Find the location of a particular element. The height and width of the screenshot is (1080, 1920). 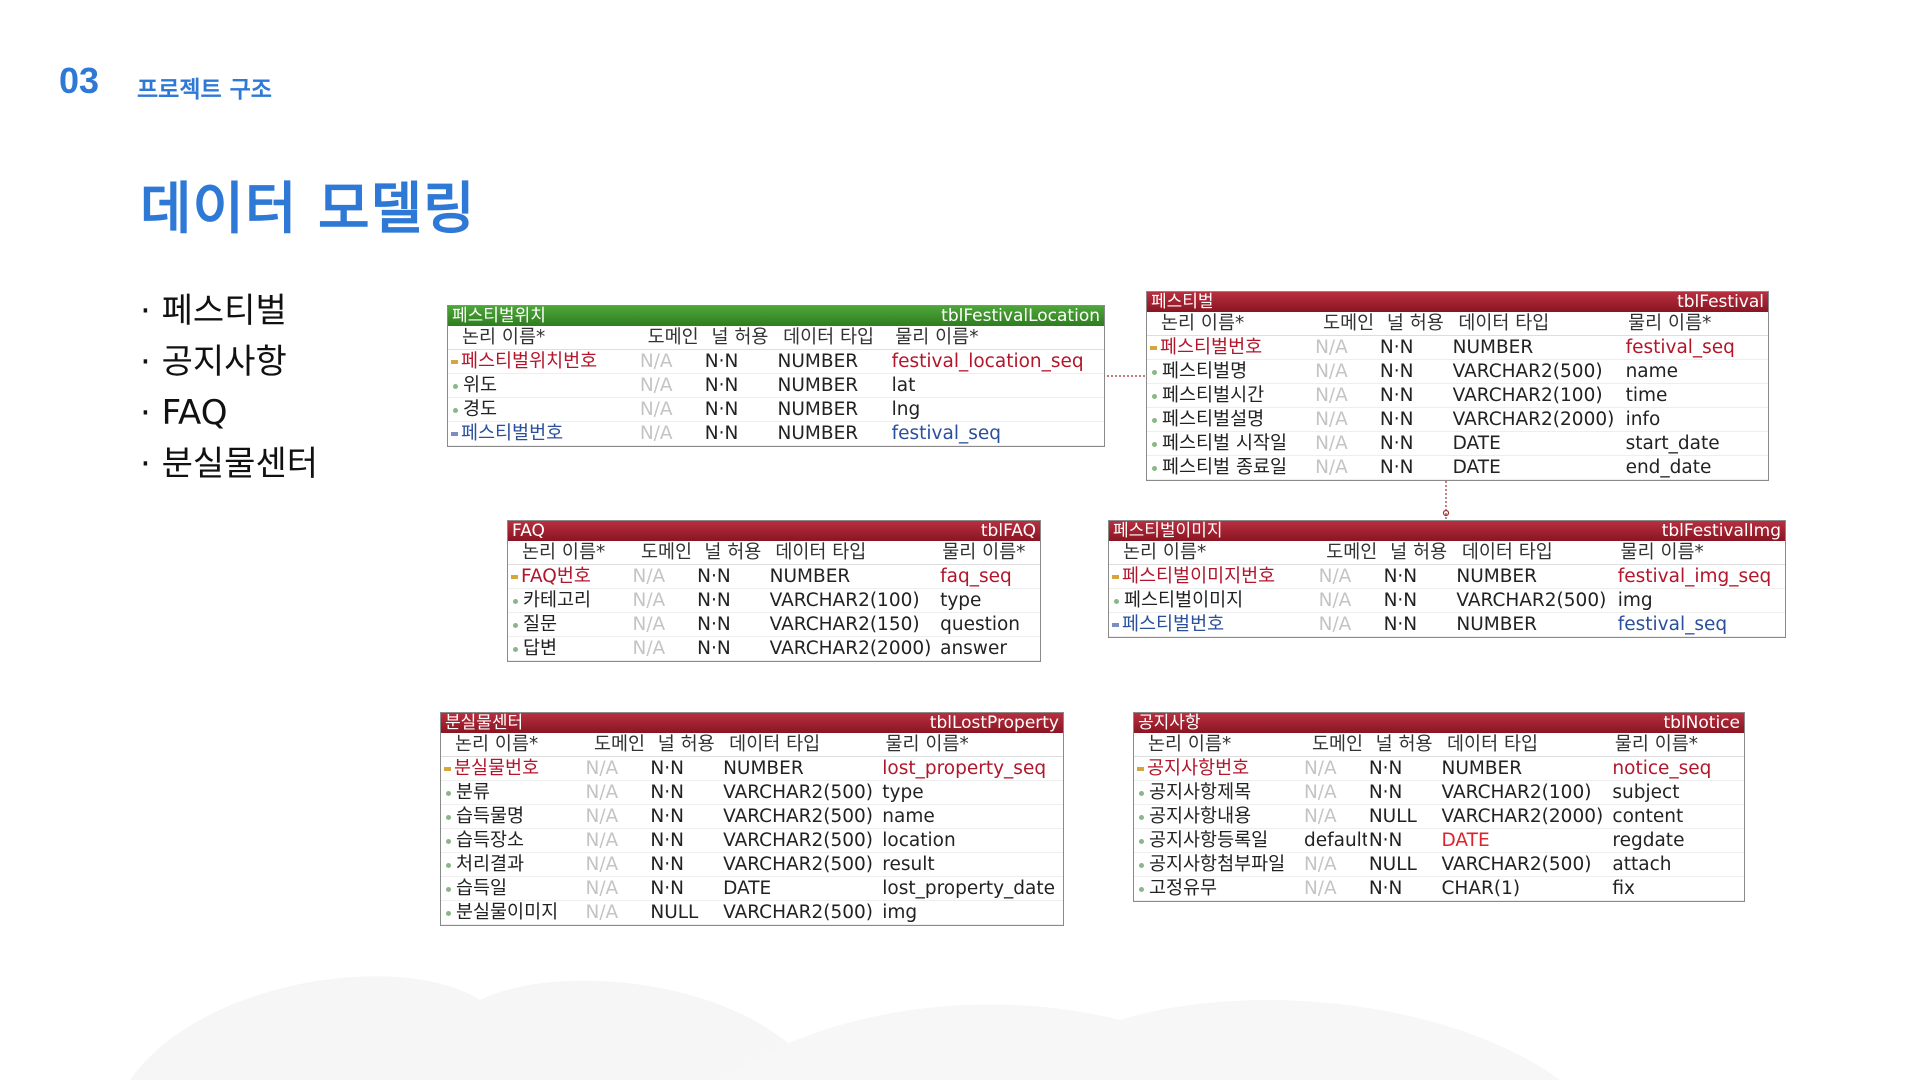

cell-physical: subject is located at coordinates (1646, 792).